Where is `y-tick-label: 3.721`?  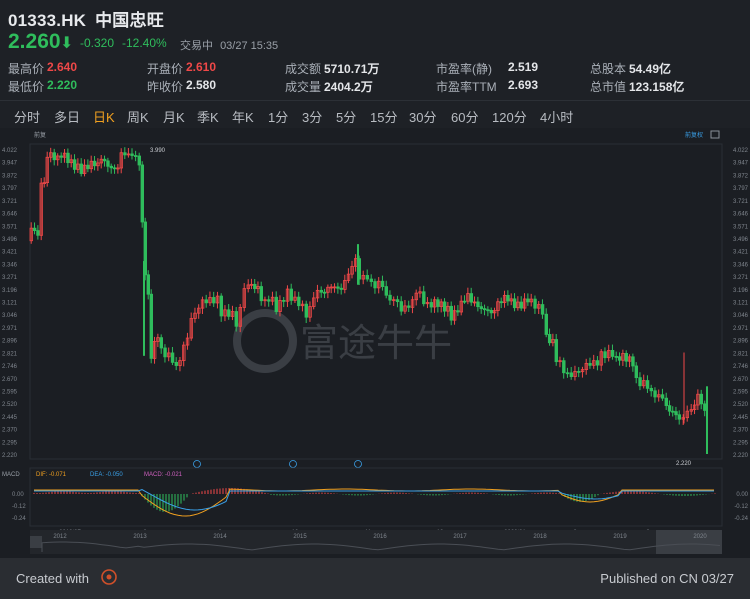
y-tick-label: 3.721 is located at coordinates (10, 202).